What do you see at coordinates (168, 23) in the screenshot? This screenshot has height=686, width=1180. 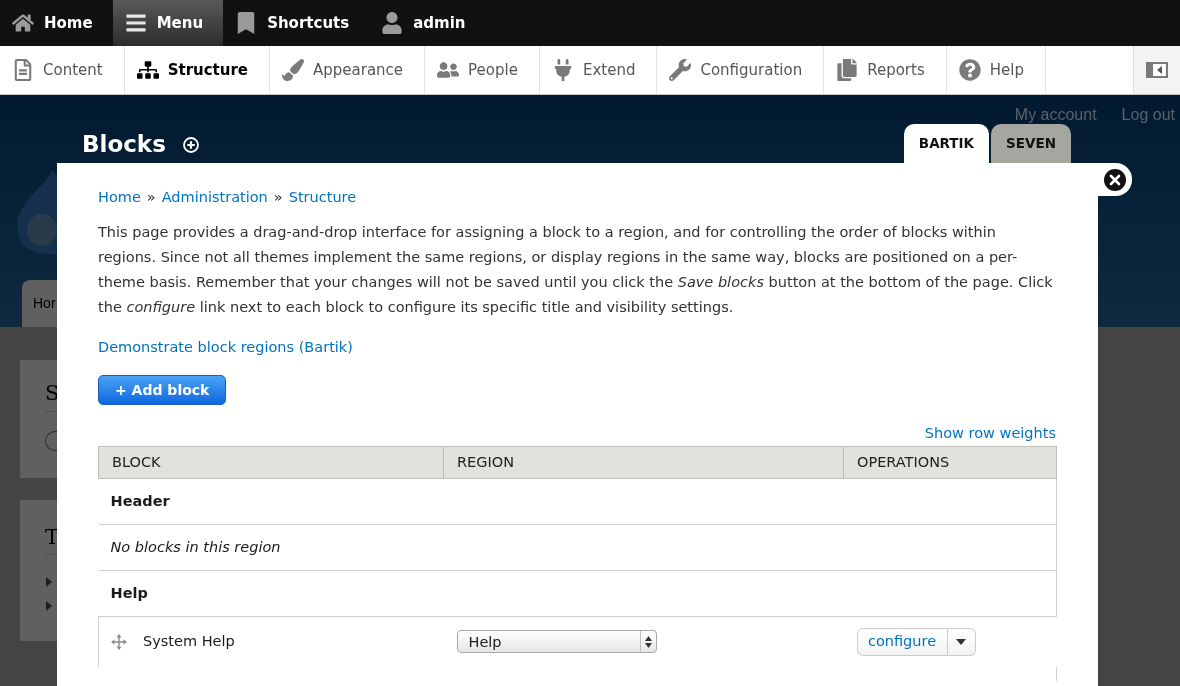 I see `toolbar-tab: Menu` at bounding box center [168, 23].